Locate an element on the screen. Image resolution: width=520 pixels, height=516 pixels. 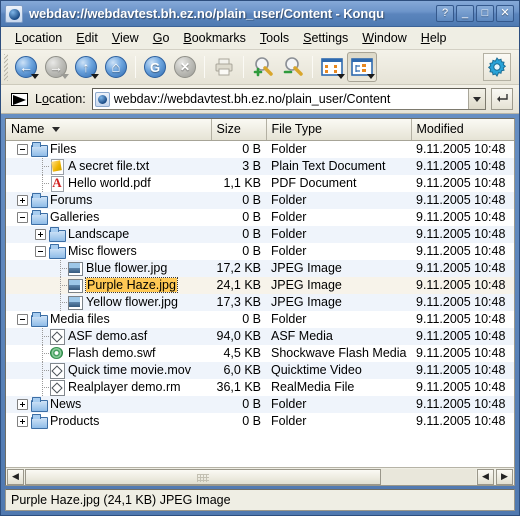
menu-settings: Settings is located at coordinates (325, 38).